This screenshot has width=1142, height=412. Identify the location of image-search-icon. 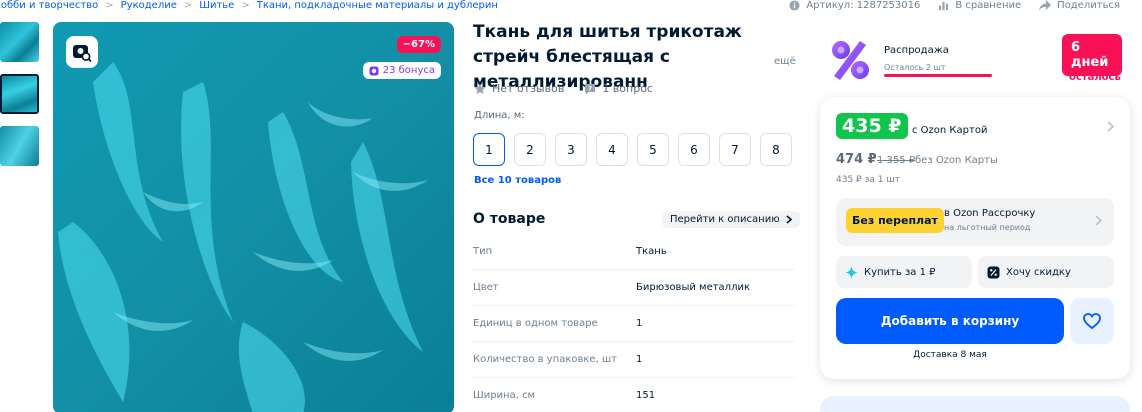
(82, 52).